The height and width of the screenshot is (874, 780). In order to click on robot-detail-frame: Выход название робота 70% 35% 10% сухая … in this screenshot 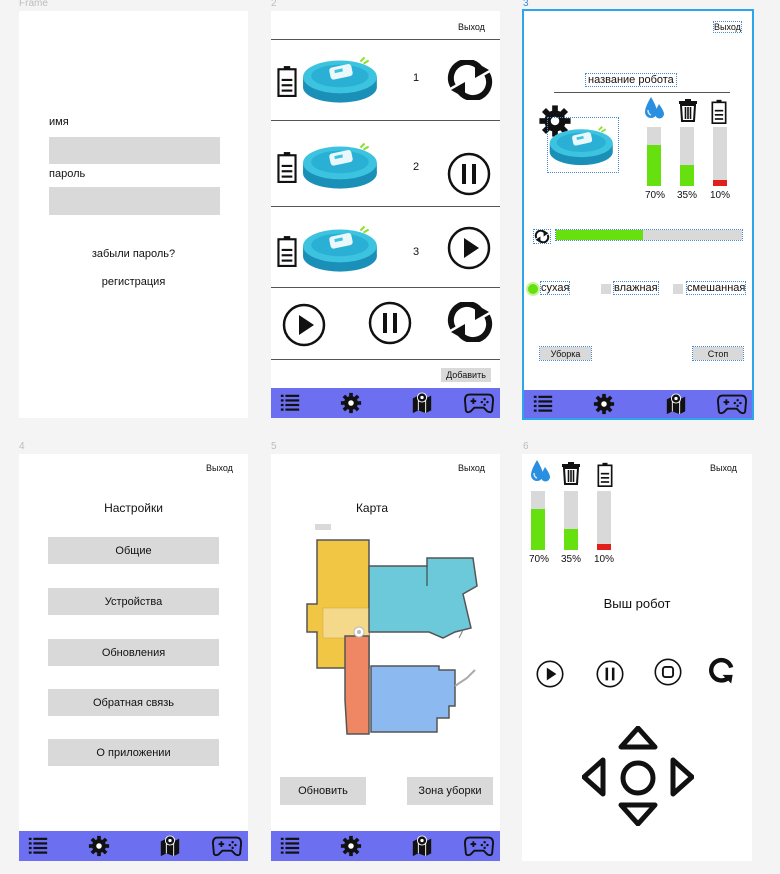, I will do `click(638, 214)`.